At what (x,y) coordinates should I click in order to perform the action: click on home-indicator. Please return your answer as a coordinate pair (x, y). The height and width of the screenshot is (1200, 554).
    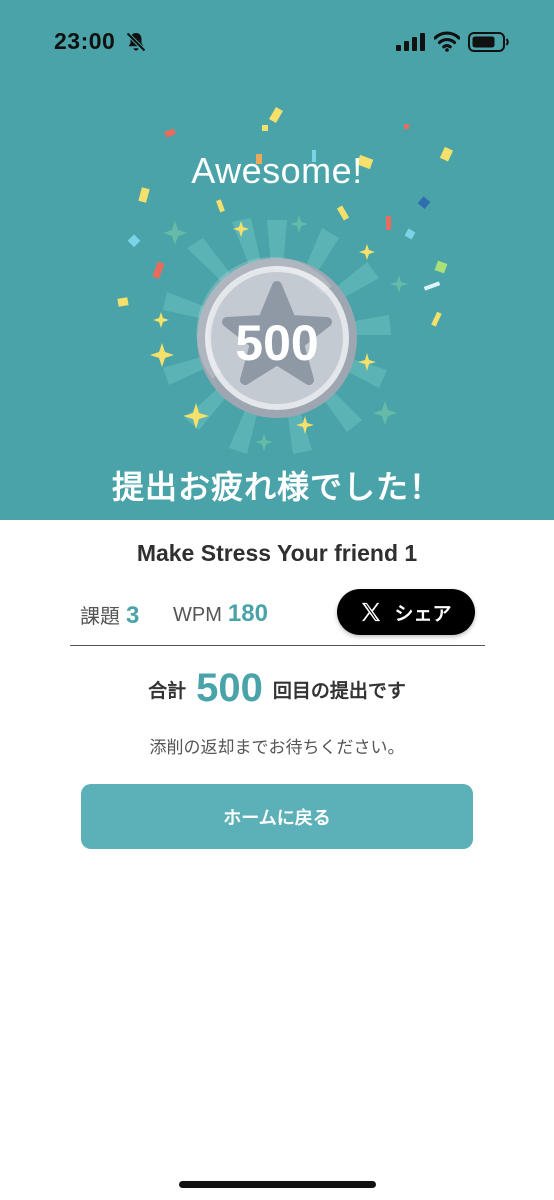
    Looking at the image, I should click on (277, 1184).